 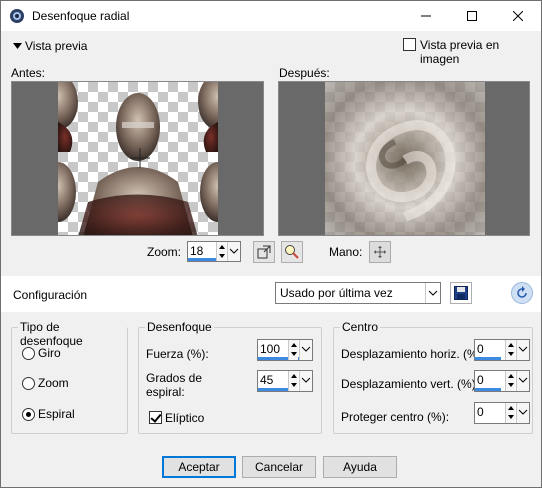 I want to click on hand-label: Mano:, so click(x=346, y=252).